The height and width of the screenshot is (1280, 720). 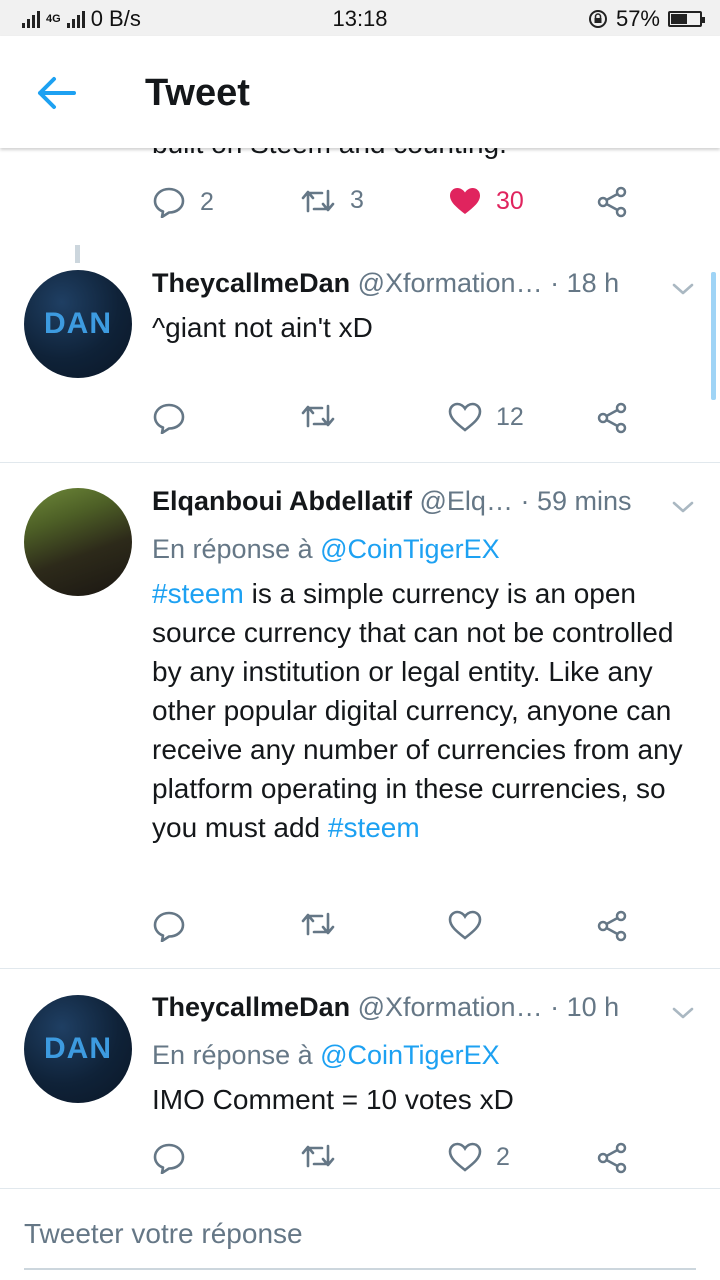 I want to click on like-button, so click(x=465, y=925).